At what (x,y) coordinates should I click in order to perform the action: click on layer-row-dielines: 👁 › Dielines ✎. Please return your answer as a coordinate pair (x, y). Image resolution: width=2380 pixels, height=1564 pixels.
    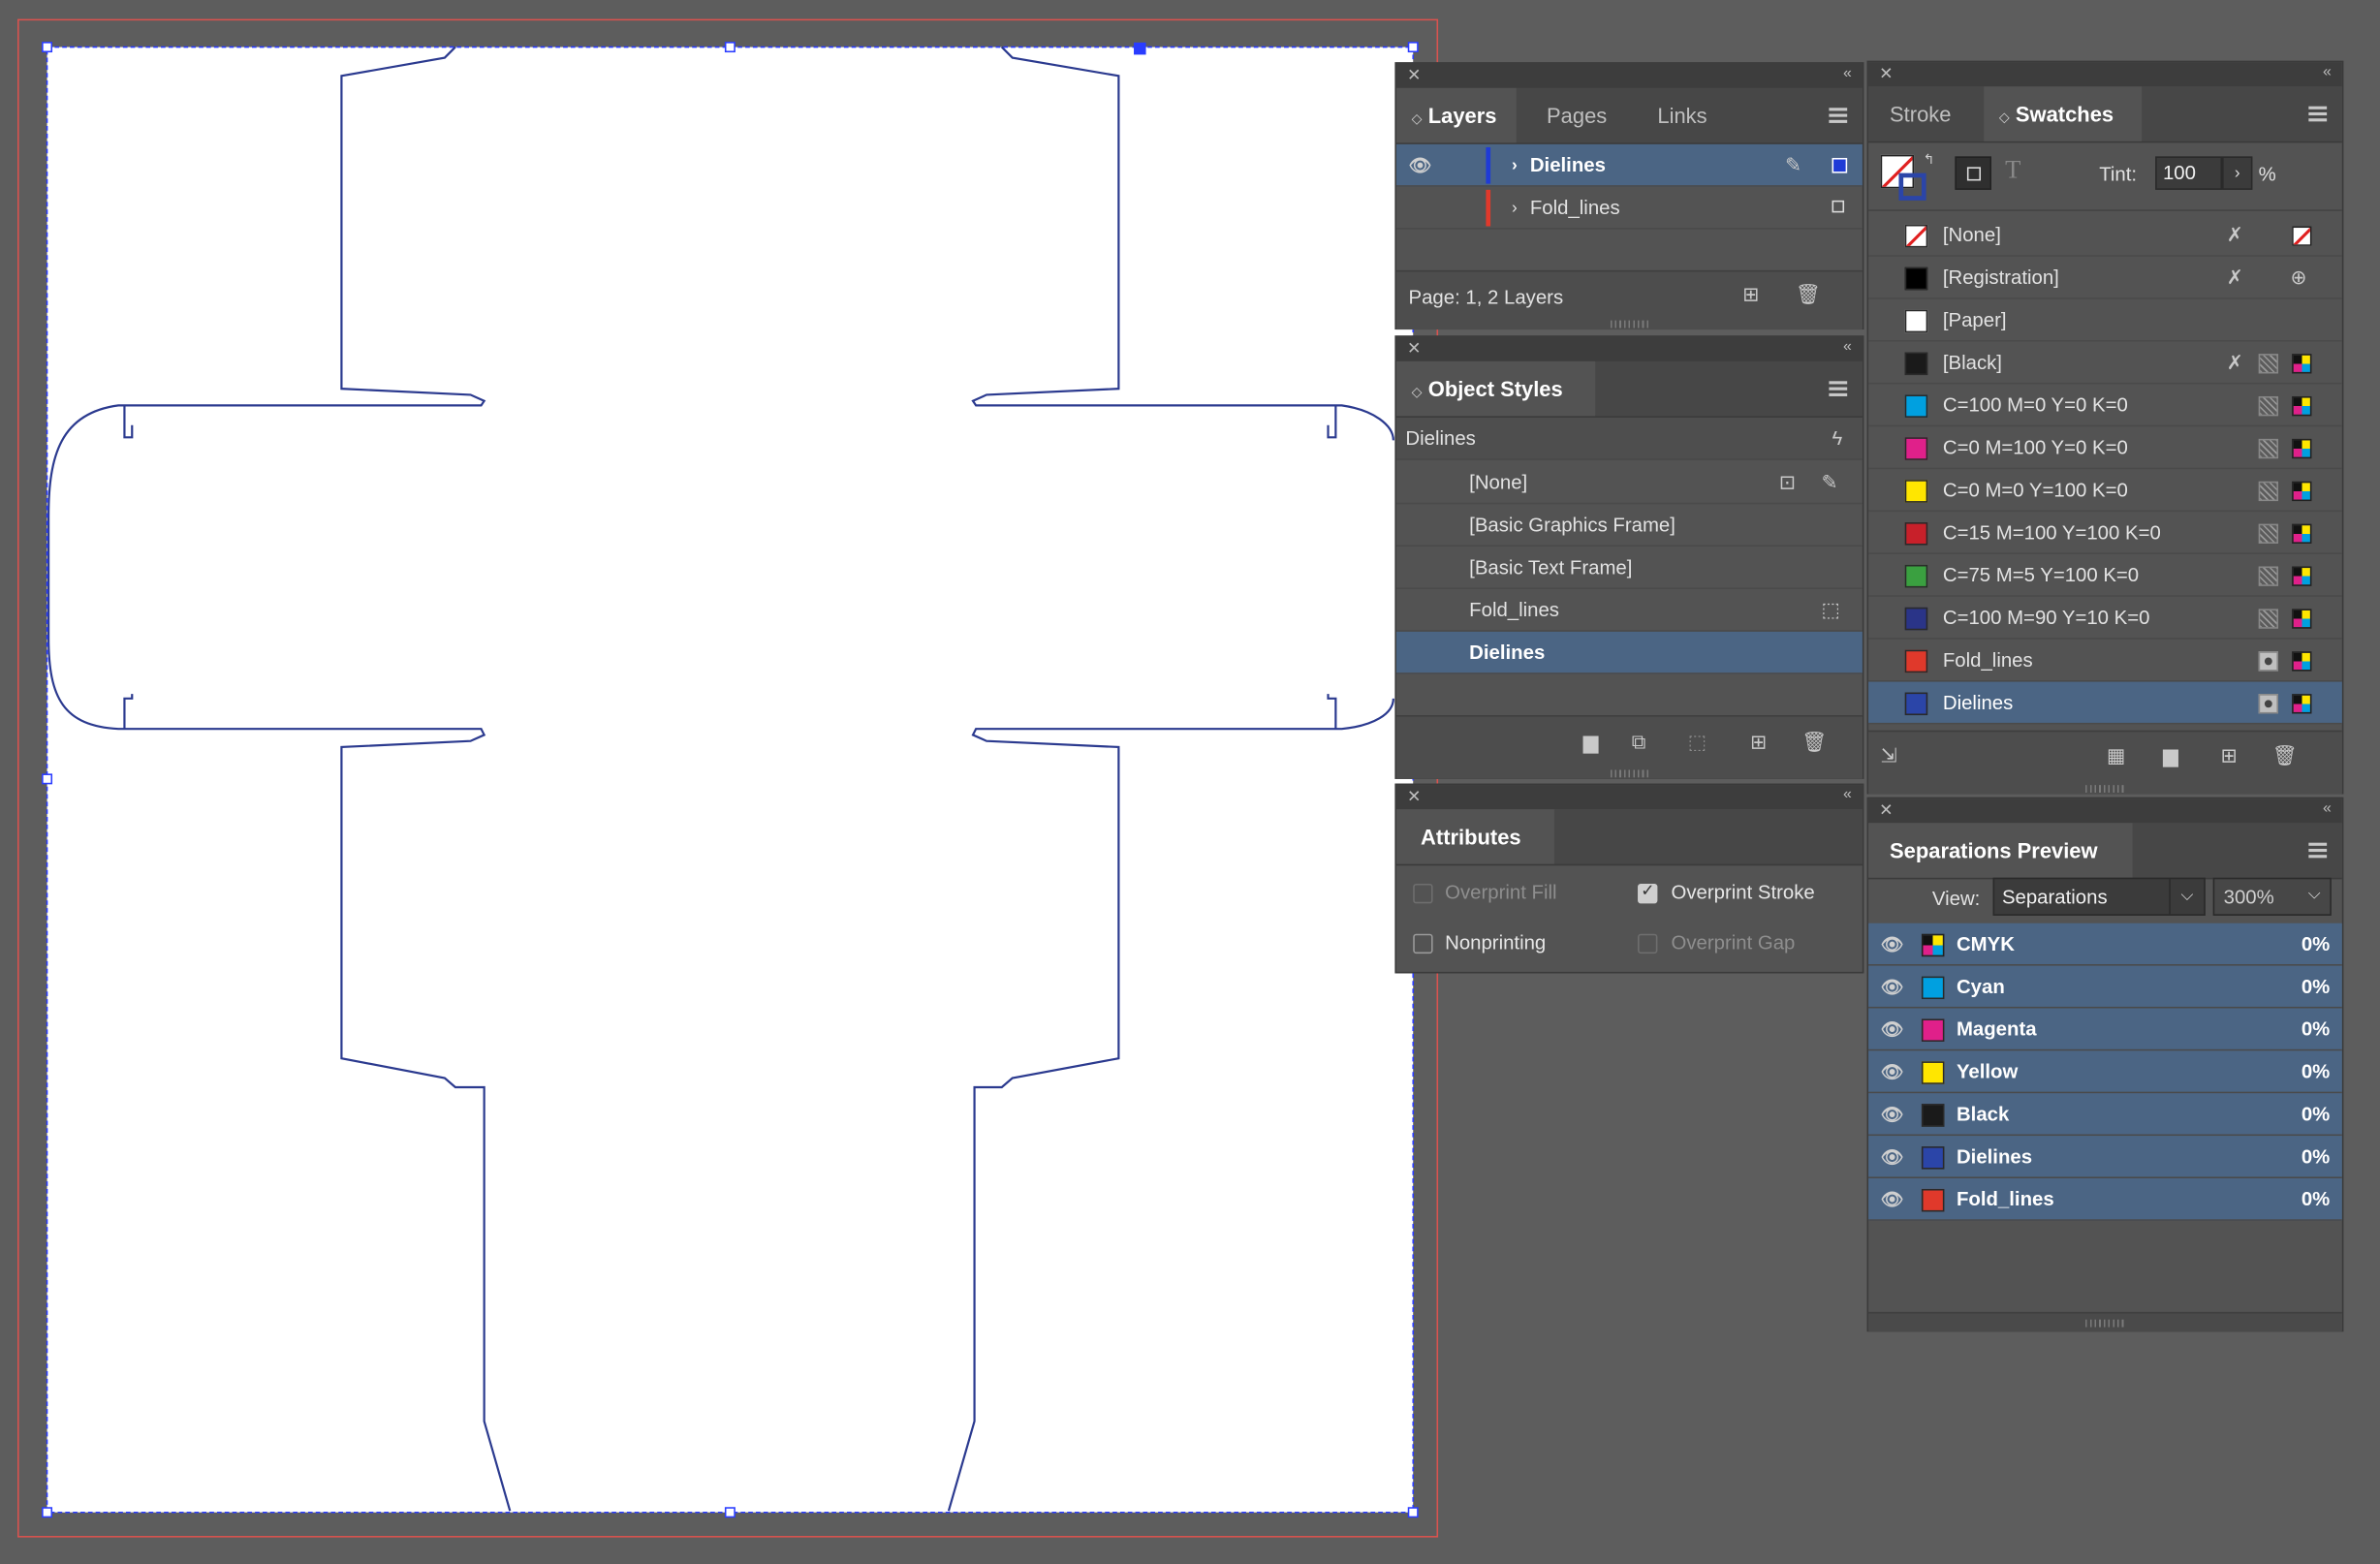
    Looking at the image, I should click on (1629, 165).